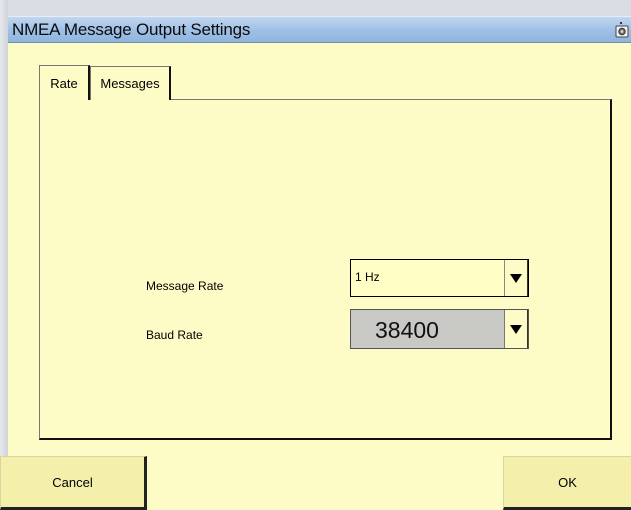 The height and width of the screenshot is (510, 631). I want to click on camera-icon, so click(622, 30).